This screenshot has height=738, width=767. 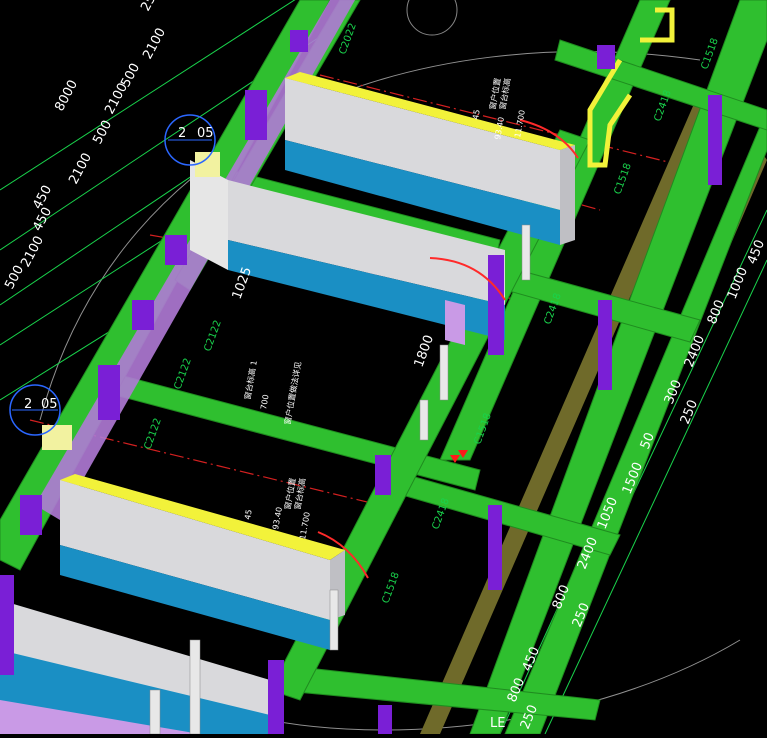 I want to click on section-bubble-2: 2 05, so click(x=35, y=410).